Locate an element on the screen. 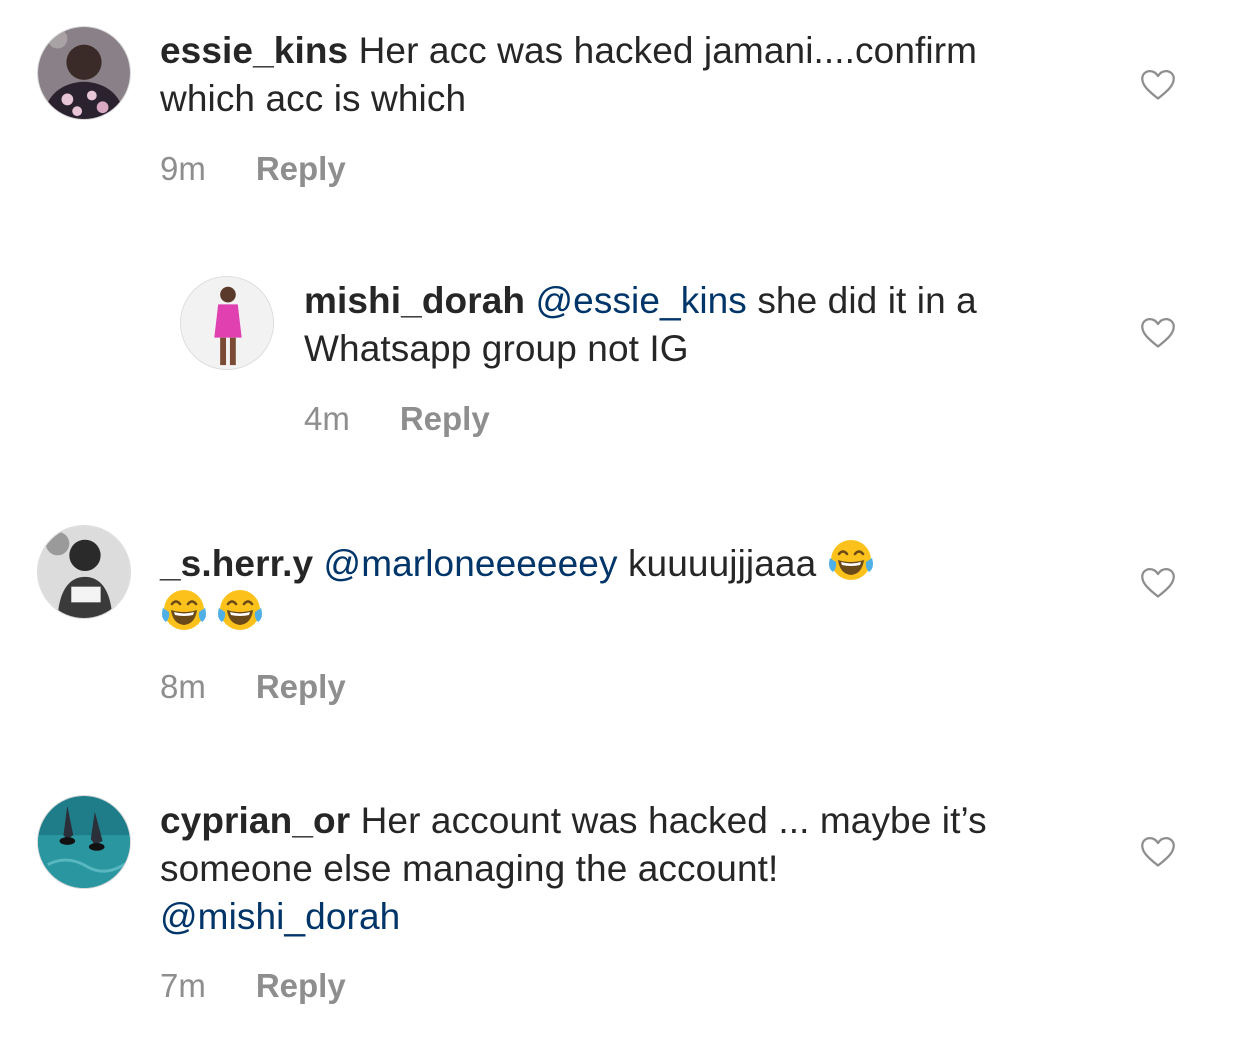  comment-text: kuuuujjjaaa is located at coordinates (722, 563).